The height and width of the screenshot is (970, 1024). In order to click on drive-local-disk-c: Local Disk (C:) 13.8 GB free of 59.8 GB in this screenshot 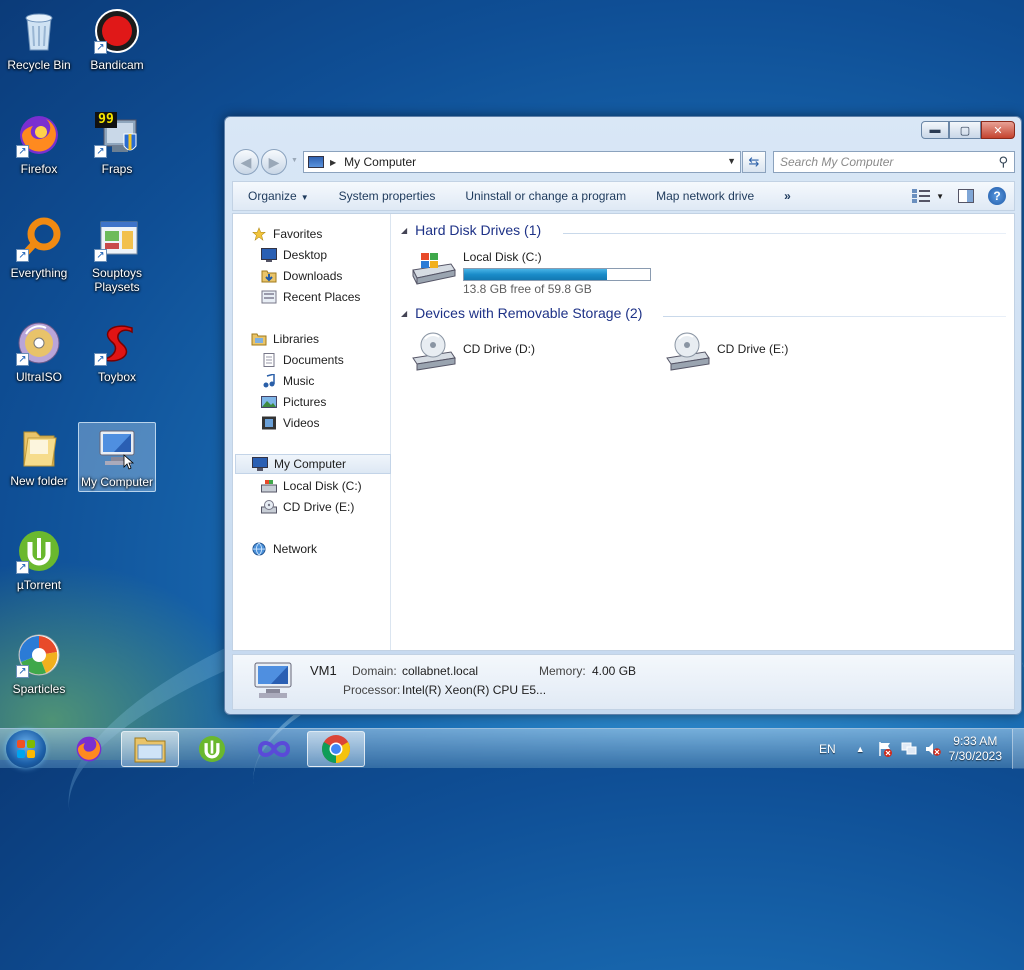, I will do `click(531, 273)`.